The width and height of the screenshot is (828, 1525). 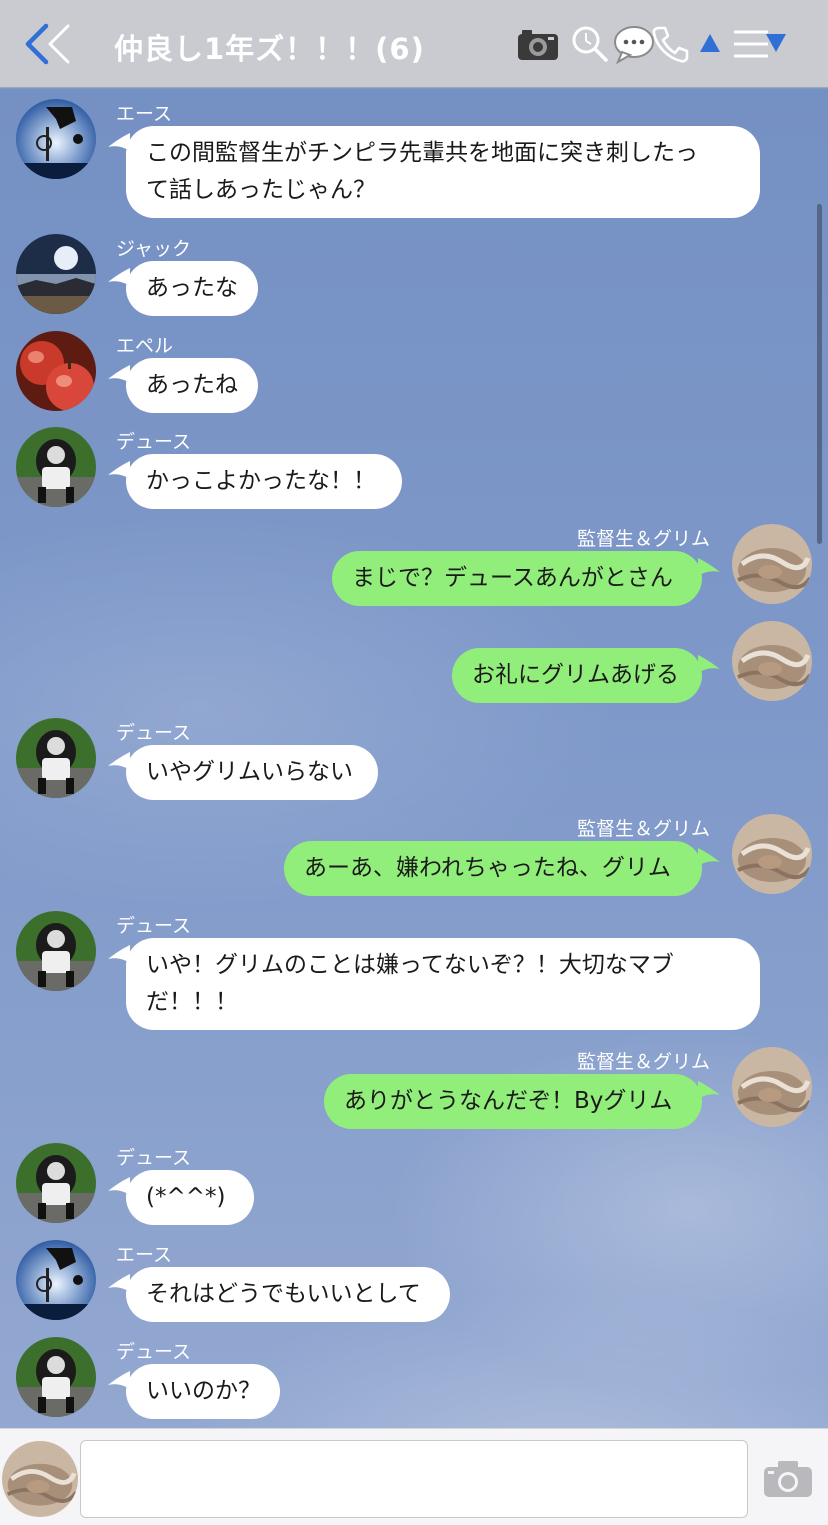 What do you see at coordinates (269, 49) in the screenshot?
I see `chat-title: 仲良し1年ズ！！！(6)` at bounding box center [269, 49].